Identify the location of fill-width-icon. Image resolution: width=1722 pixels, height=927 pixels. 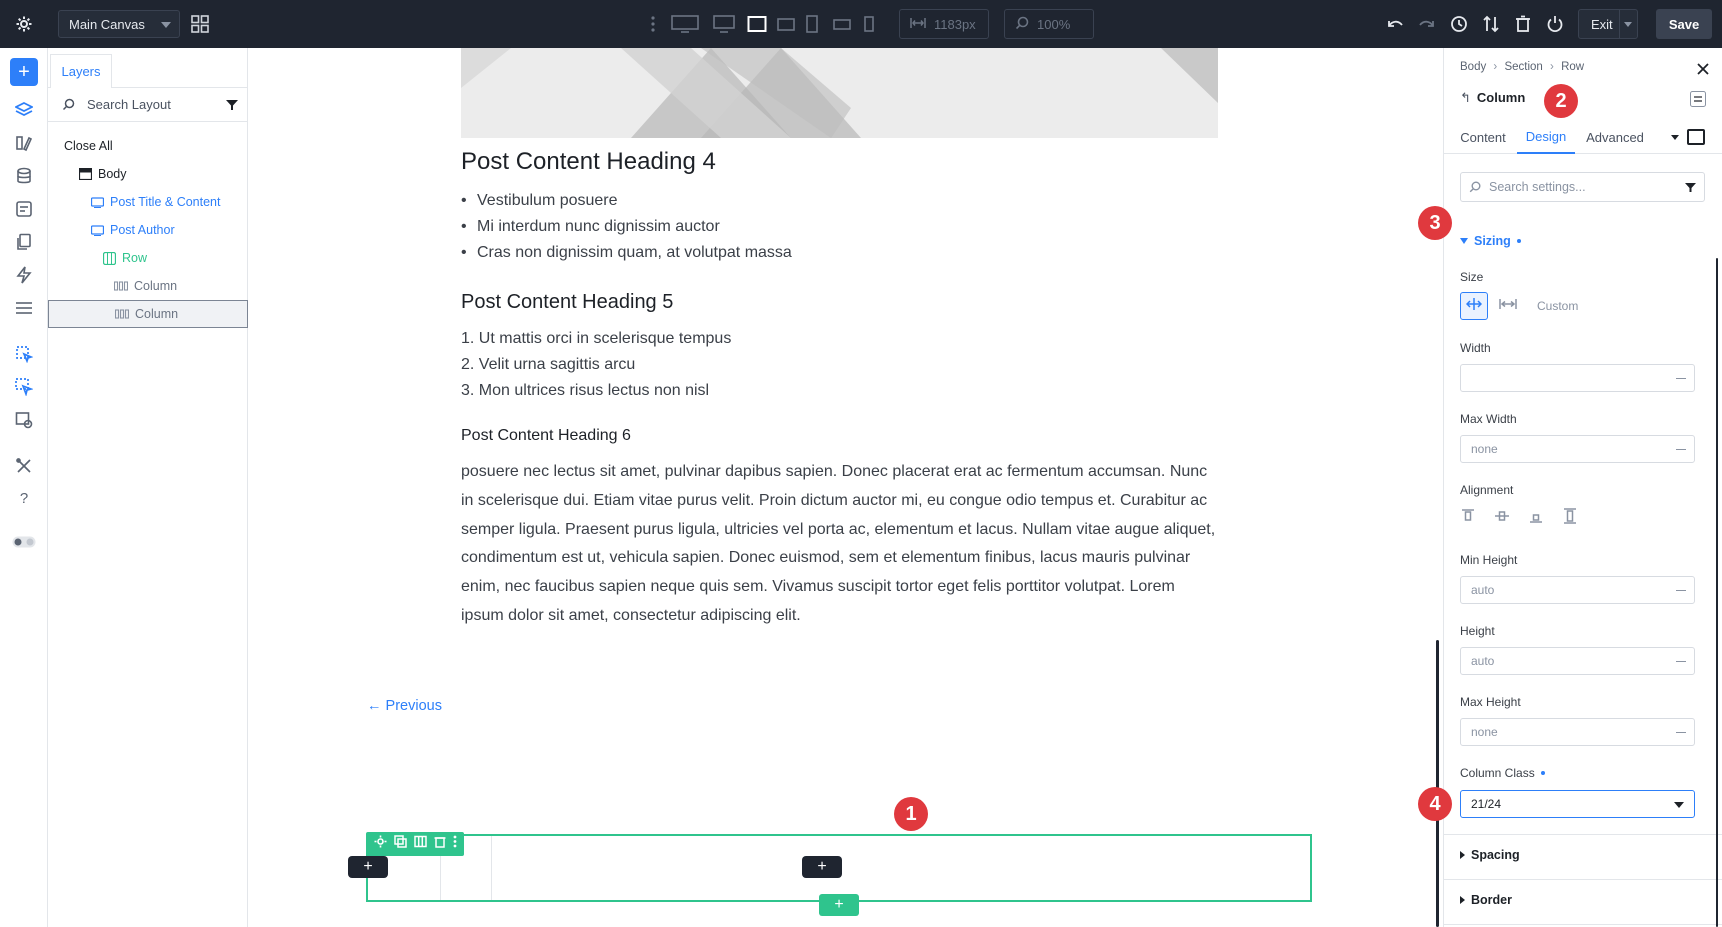
(1474, 306).